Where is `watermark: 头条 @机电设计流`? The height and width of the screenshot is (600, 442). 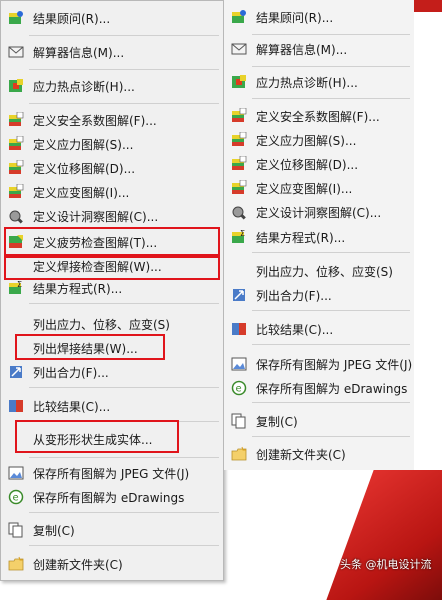 watermark: 头条 @机电设计流 is located at coordinates (386, 564).